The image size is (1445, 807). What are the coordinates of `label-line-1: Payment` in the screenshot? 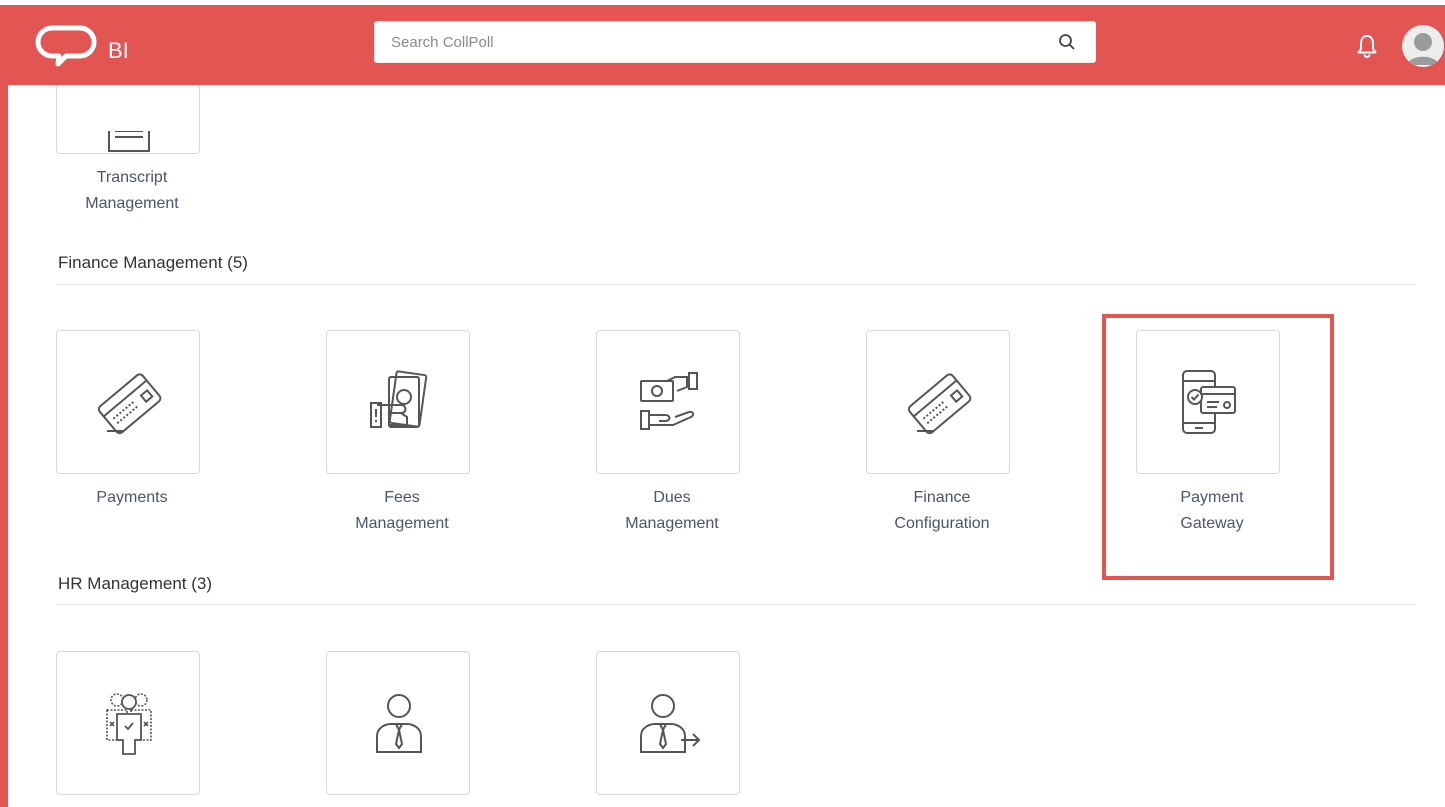 It's located at (1212, 497).